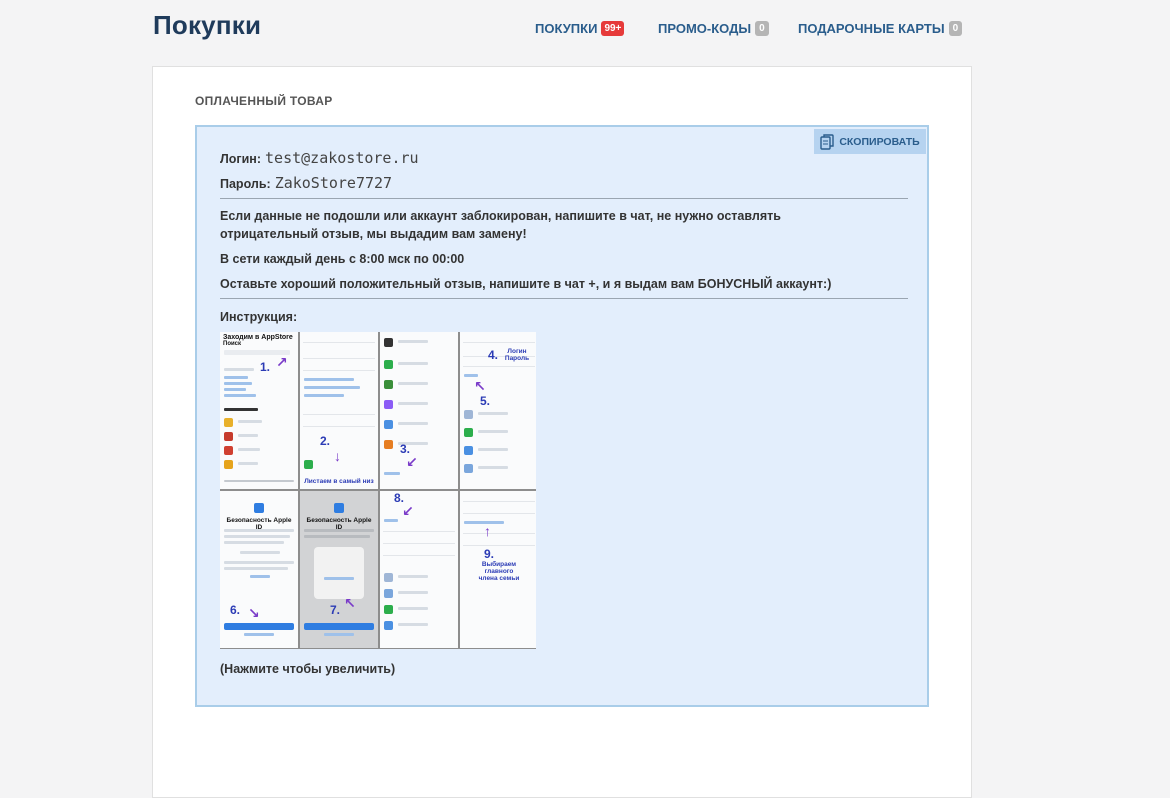 The width and height of the screenshot is (1170, 798). What do you see at coordinates (705, 28) in the screenshot?
I see `nav-promo-codes-label: ПРОМО-КОДЫ` at bounding box center [705, 28].